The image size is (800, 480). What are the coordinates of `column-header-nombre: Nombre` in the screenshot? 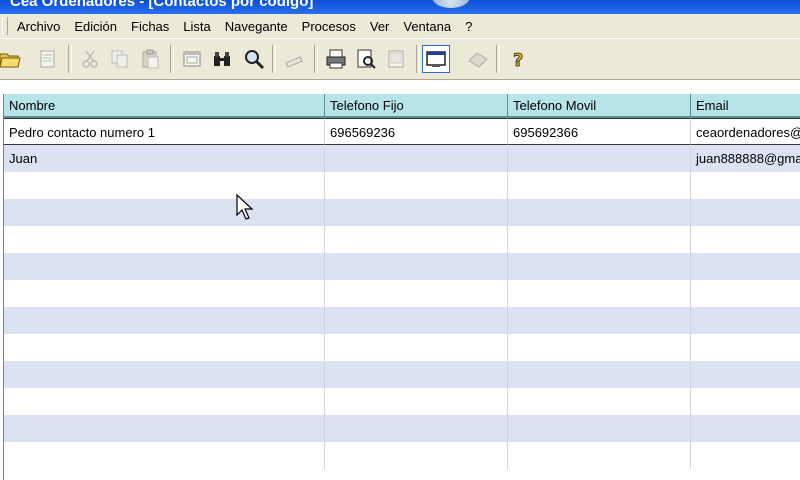 It's located at (164, 106).